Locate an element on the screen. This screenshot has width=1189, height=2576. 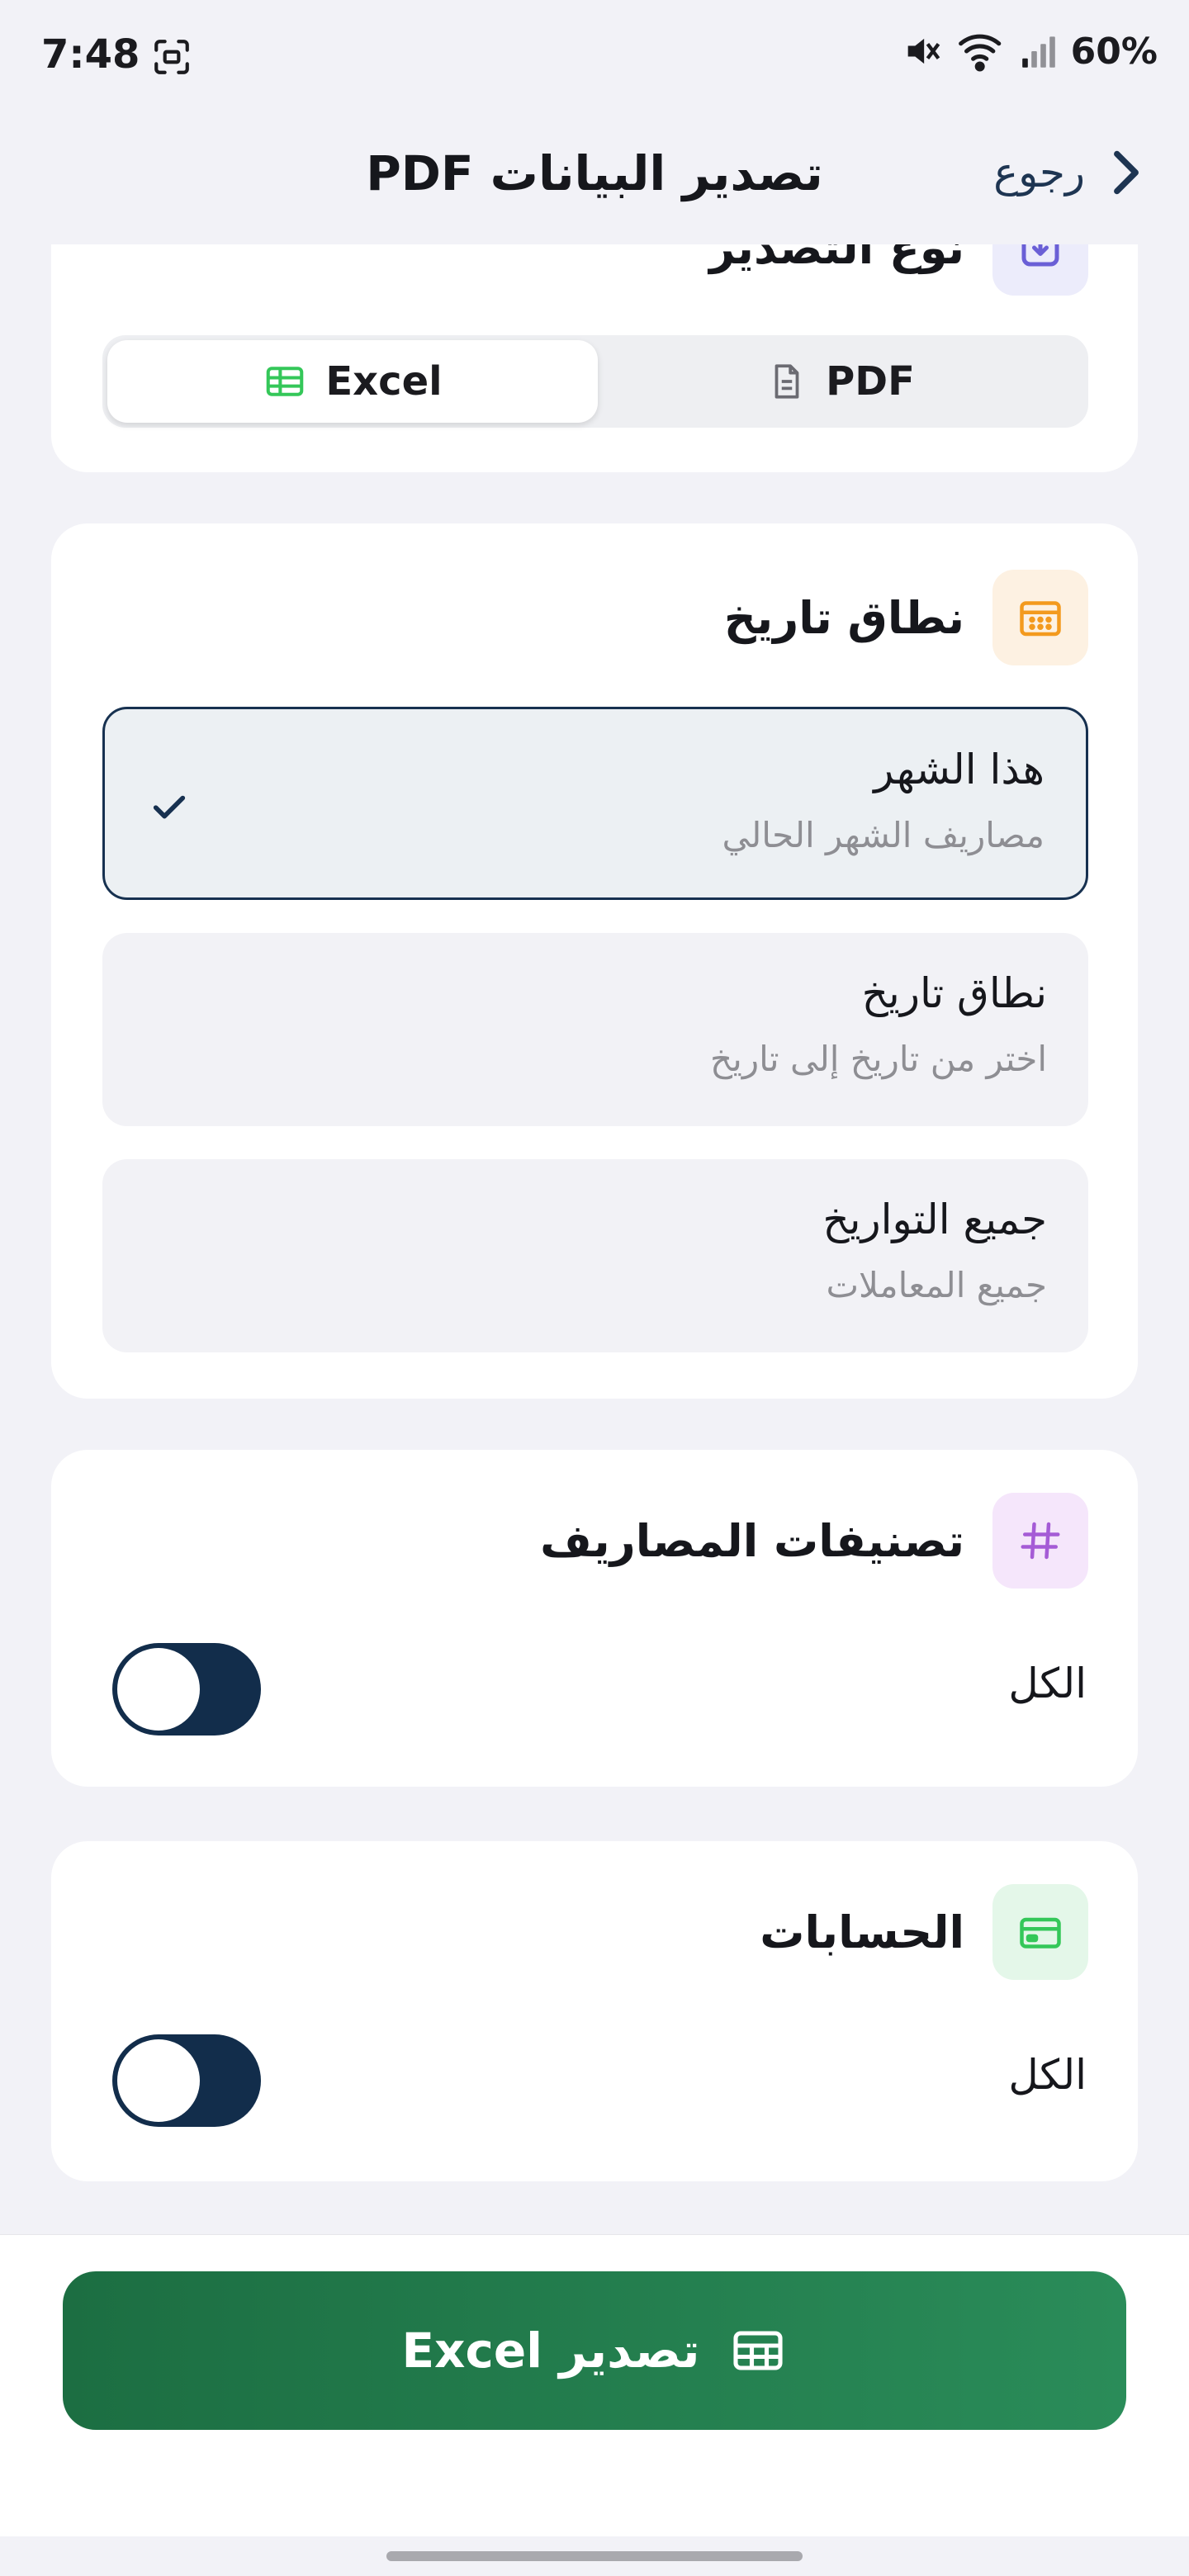
wifi-icon is located at coordinates (979, 53).